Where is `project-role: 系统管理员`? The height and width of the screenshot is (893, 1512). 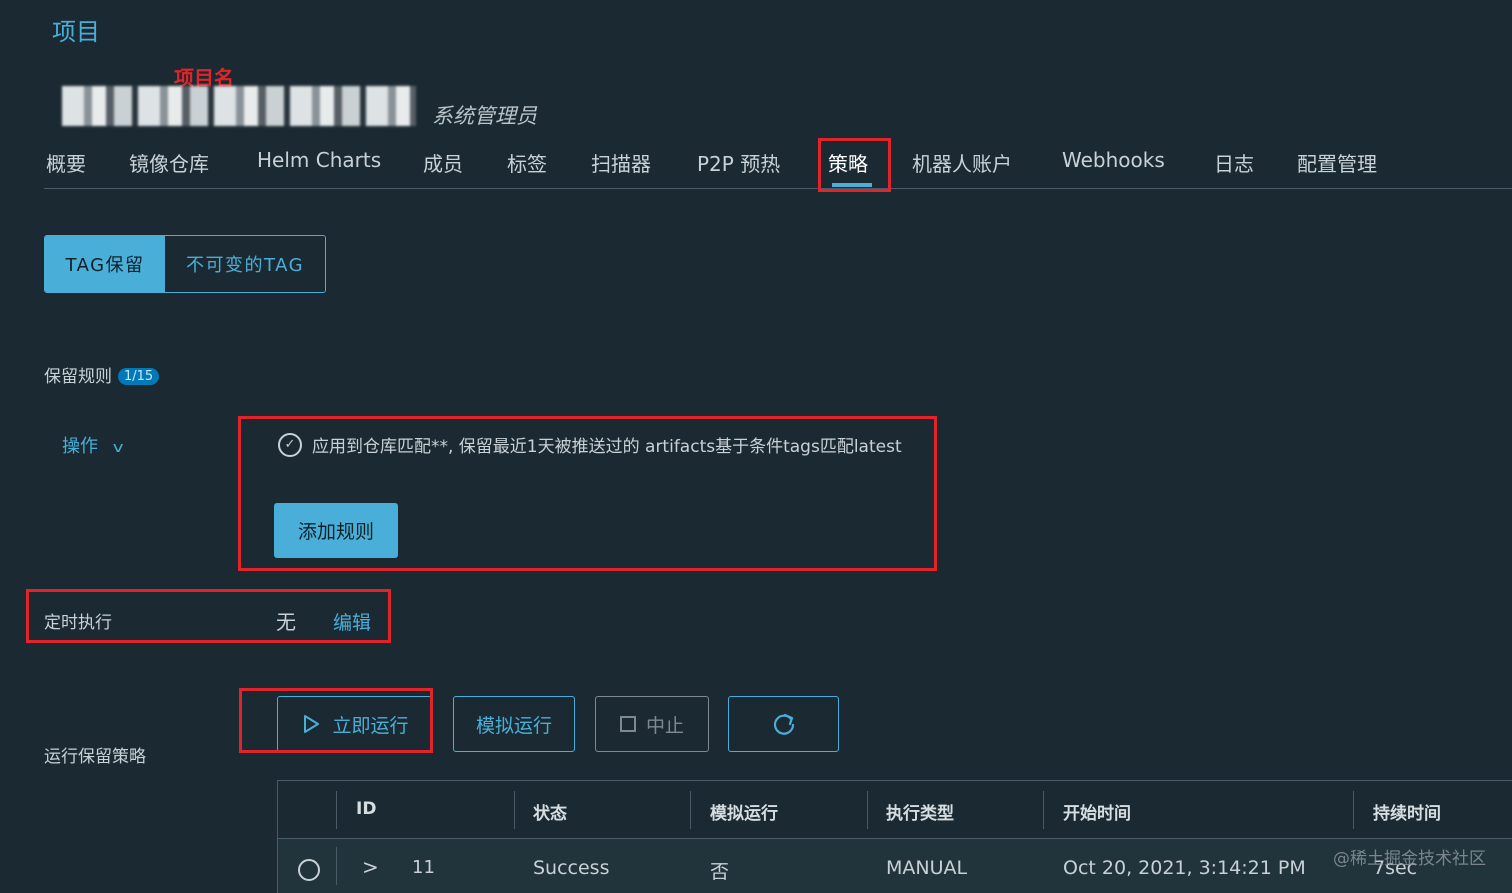 project-role: 系统管理员 is located at coordinates (484, 116).